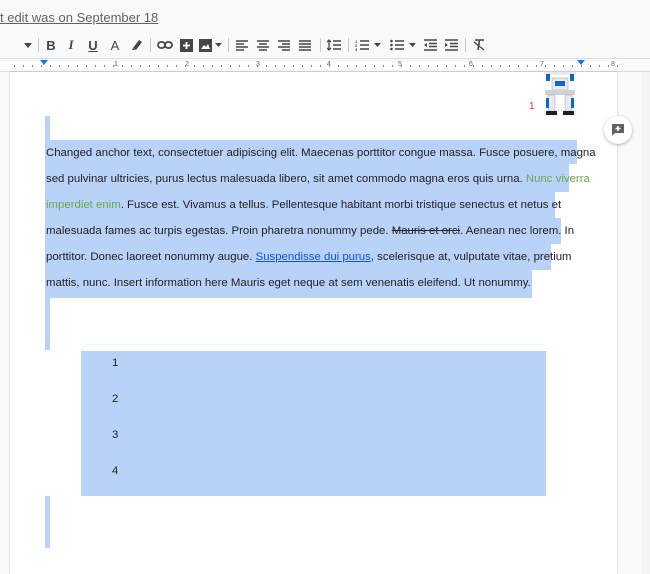 This screenshot has width=650, height=574. I want to click on line-spacing-icon, so click(334, 45).